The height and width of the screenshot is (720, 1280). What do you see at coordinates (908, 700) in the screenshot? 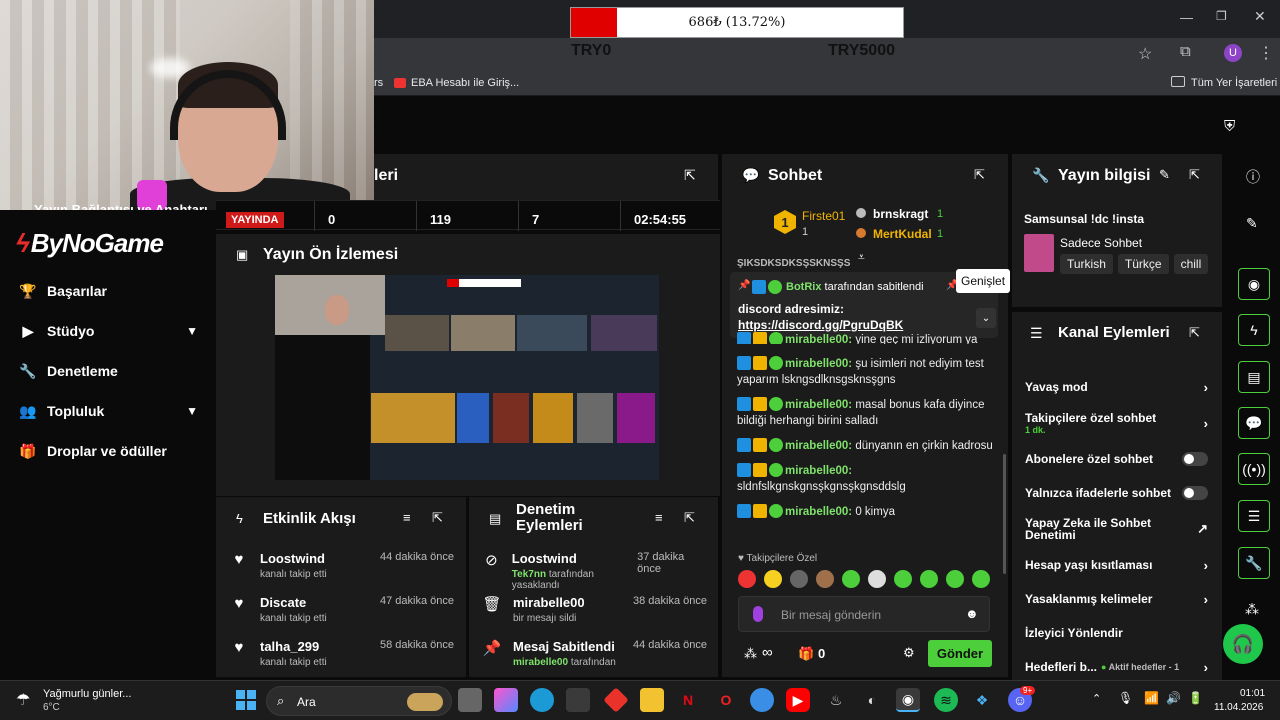
I see `chrome-icon: ◉` at bounding box center [908, 700].